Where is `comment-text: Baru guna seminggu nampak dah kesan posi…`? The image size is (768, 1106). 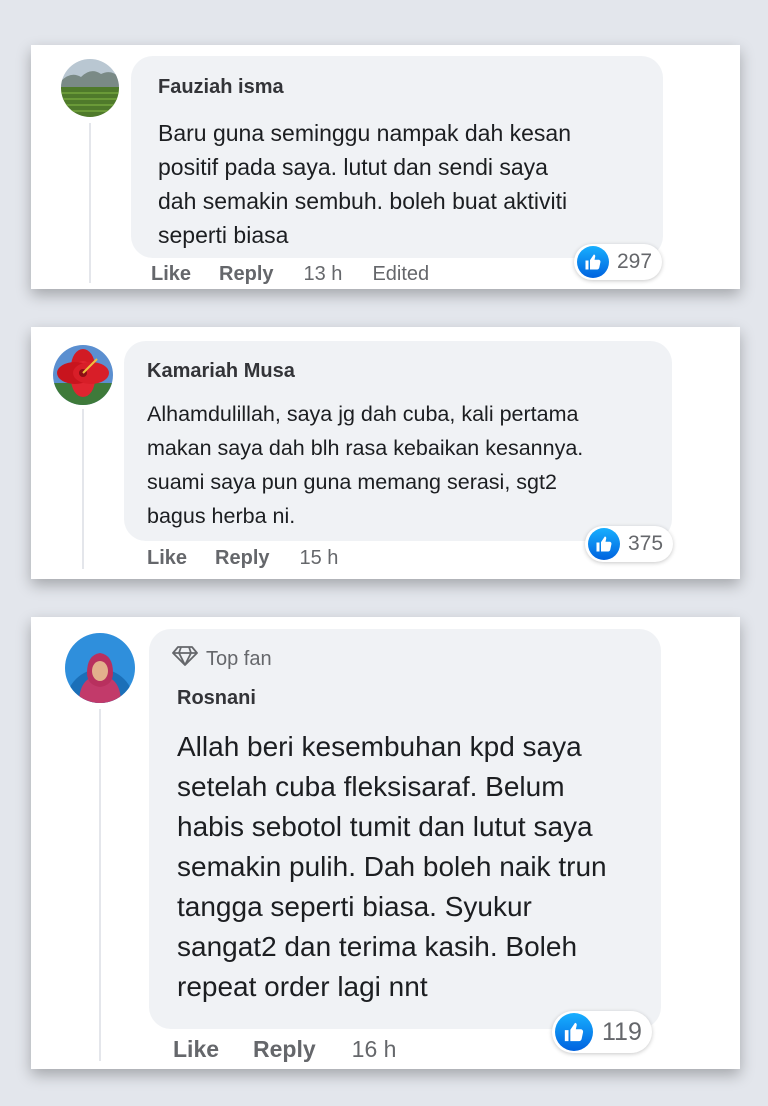
comment-text: Baru guna seminggu nampak dah kesan posi… is located at coordinates (364, 184).